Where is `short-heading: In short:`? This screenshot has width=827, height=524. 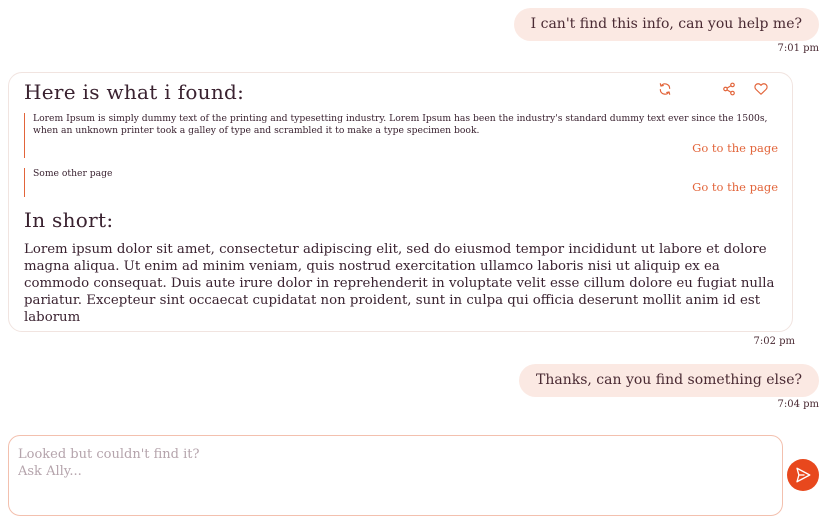
short-heading: In short: is located at coordinates (69, 220).